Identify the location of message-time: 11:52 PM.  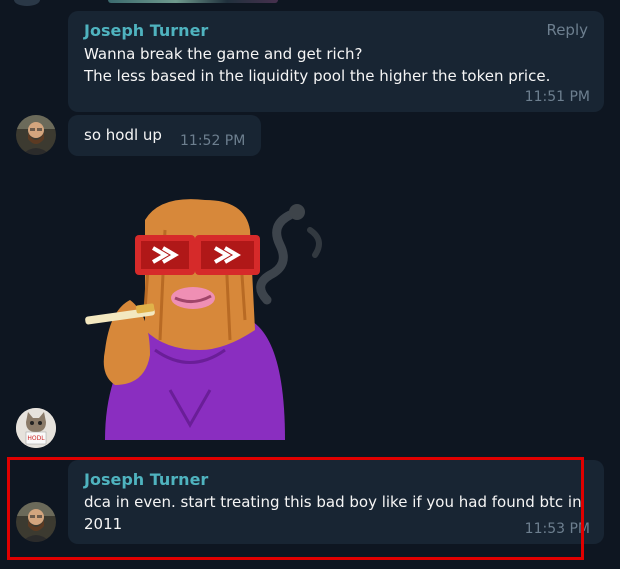
(213, 141).